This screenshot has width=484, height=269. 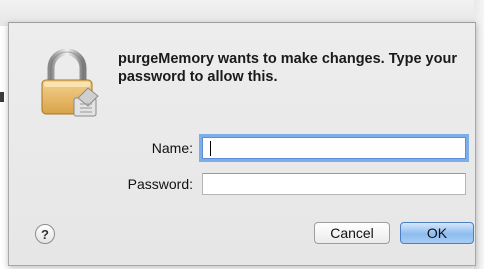 What do you see at coordinates (45, 234) in the screenshot?
I see `help-button: ?` at bounding box center [45, 234].